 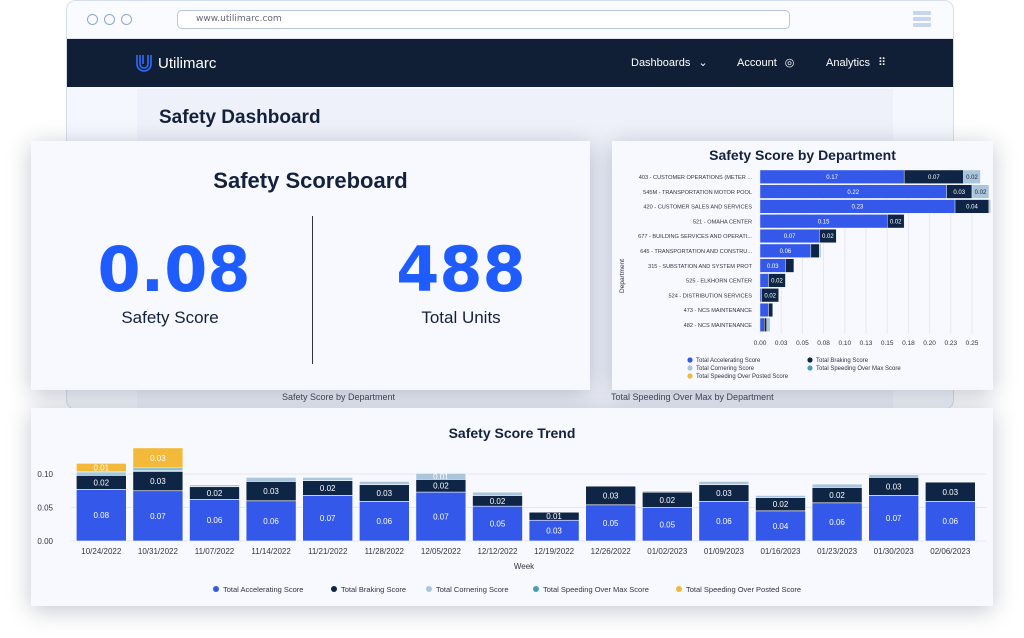 What do you see at coordinates (824, 222) in the screenshot?
I see `data-label: 0.15` at bounding box center [824, 222].